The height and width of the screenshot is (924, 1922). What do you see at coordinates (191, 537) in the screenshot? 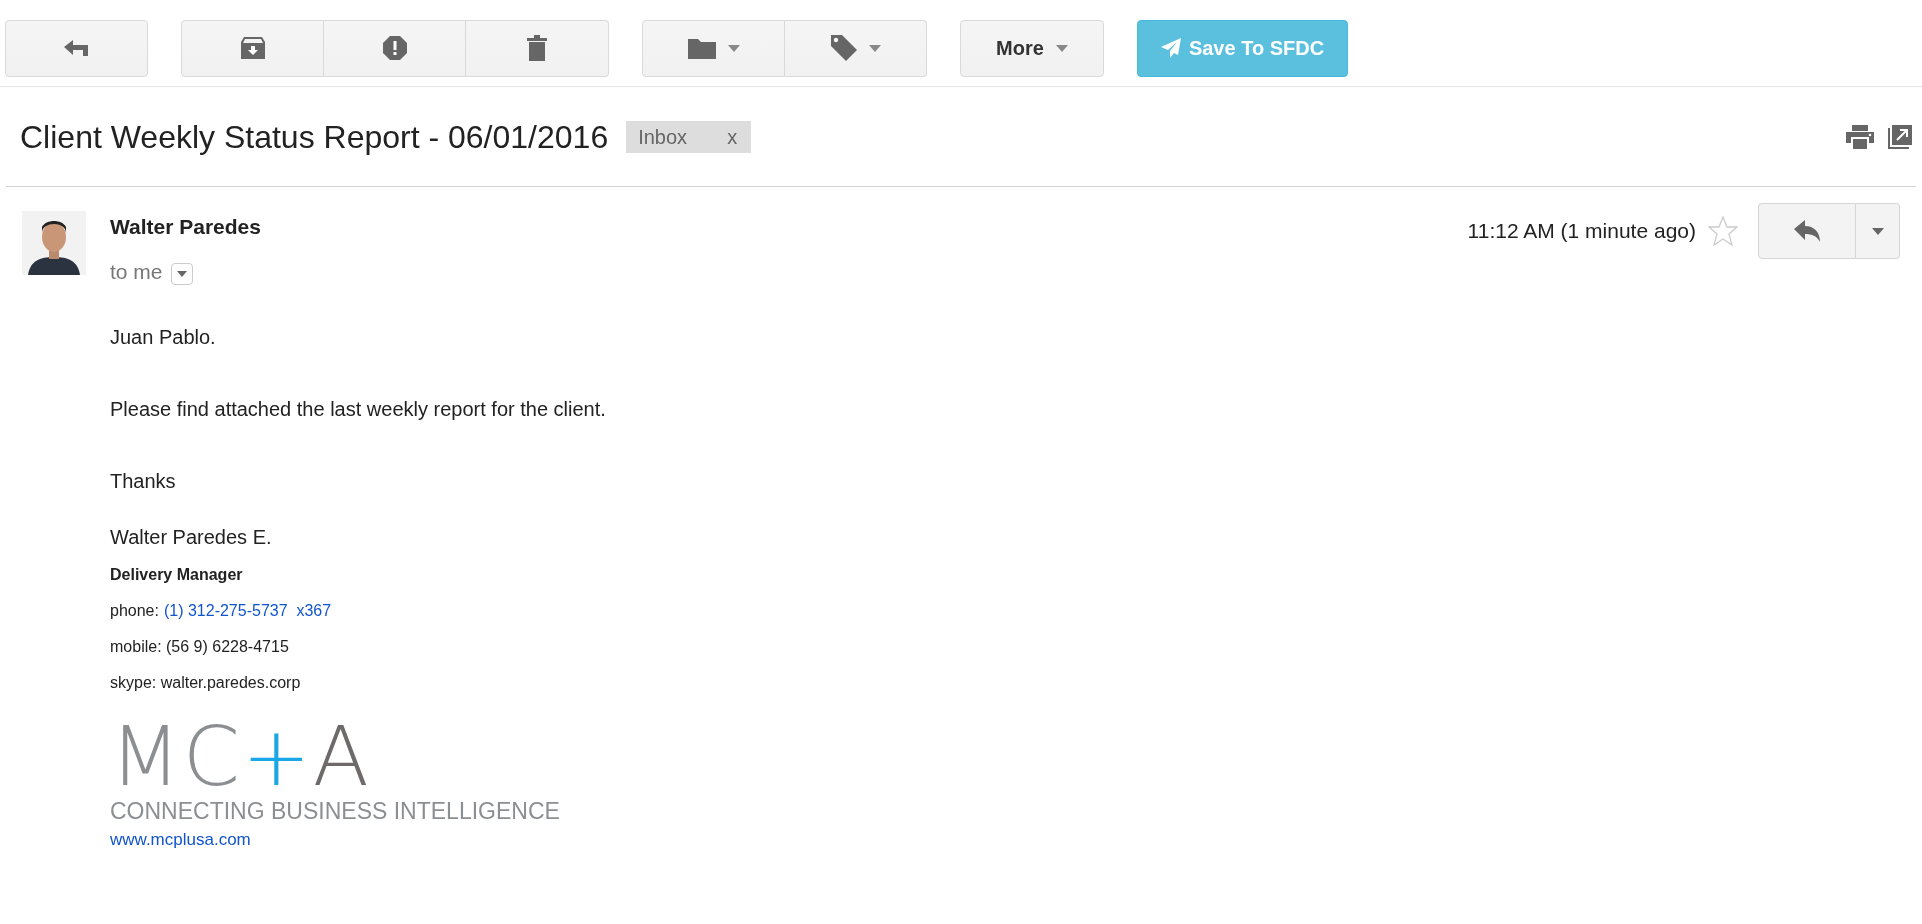
I see `signature-name: Walter Paredes E.` at bounding box center [191, 537].